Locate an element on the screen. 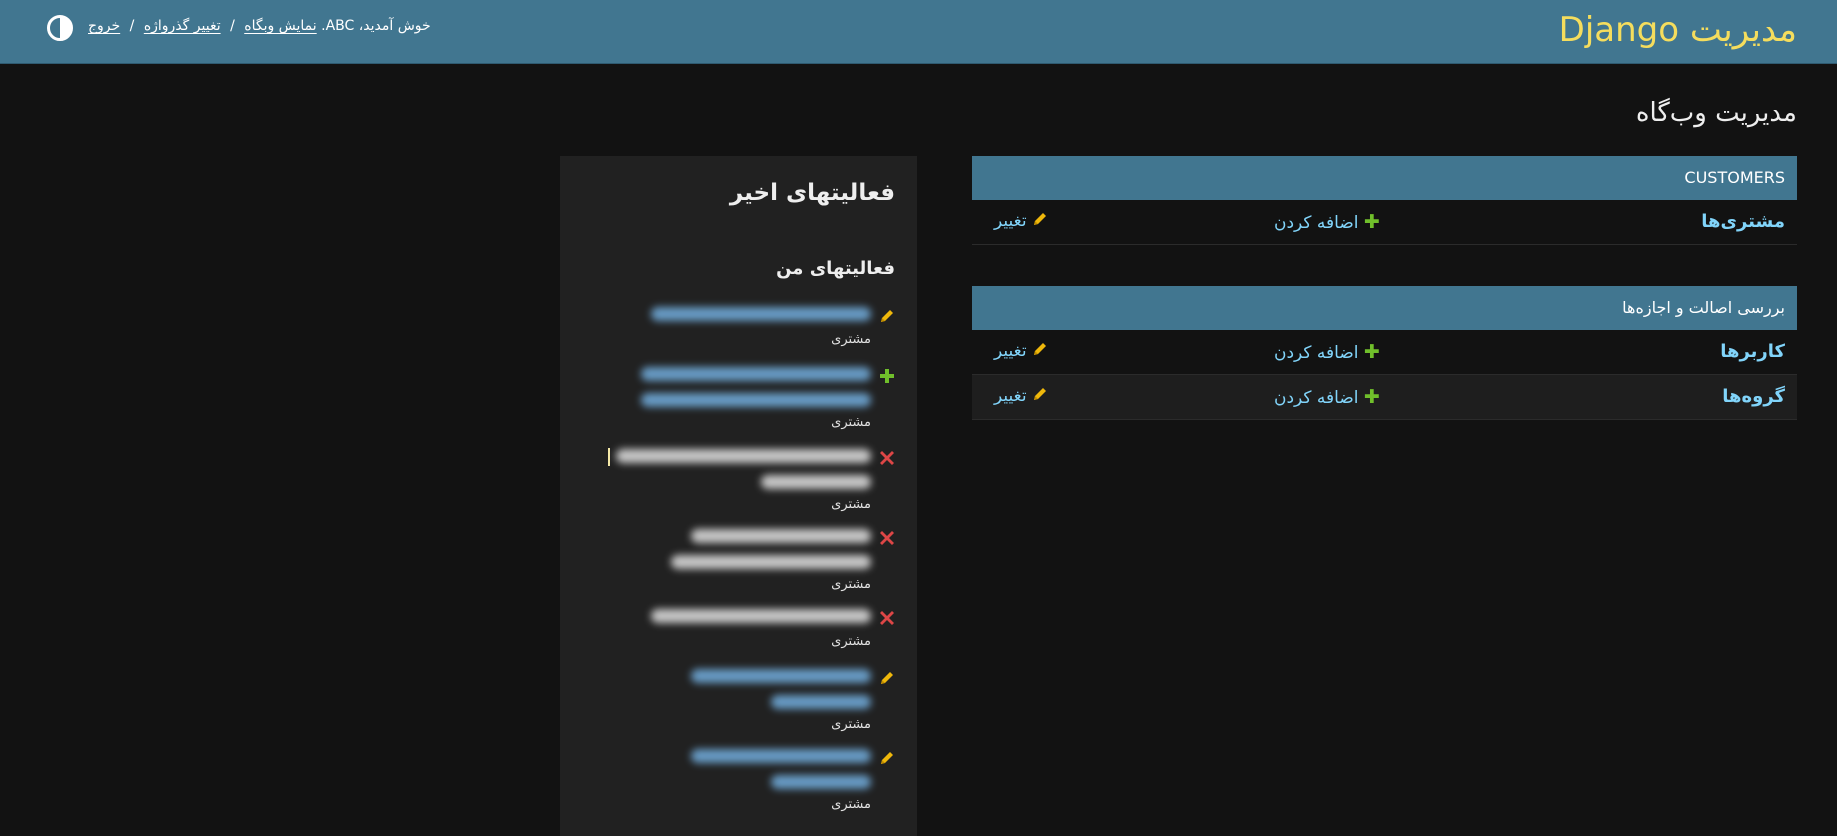 The height and width of the screenshot is (836, 1837). app-caption: بررسی اصالت و اجازه‌ها is located at coordinates (1384, 308).